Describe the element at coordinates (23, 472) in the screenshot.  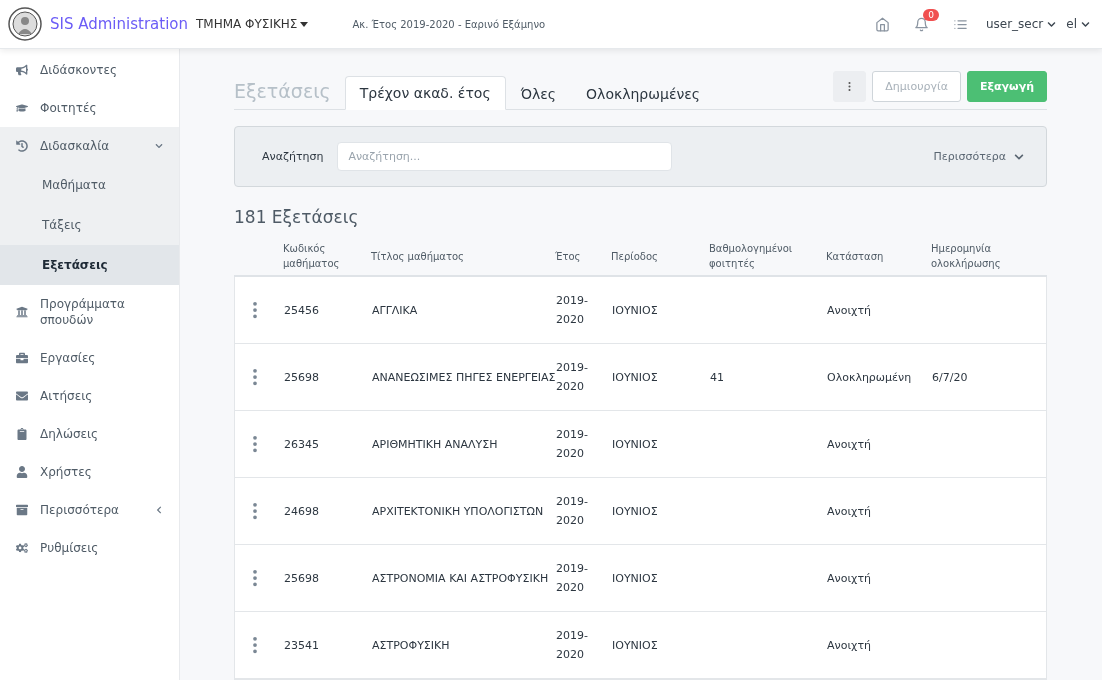
I see `user-icon` at that location.